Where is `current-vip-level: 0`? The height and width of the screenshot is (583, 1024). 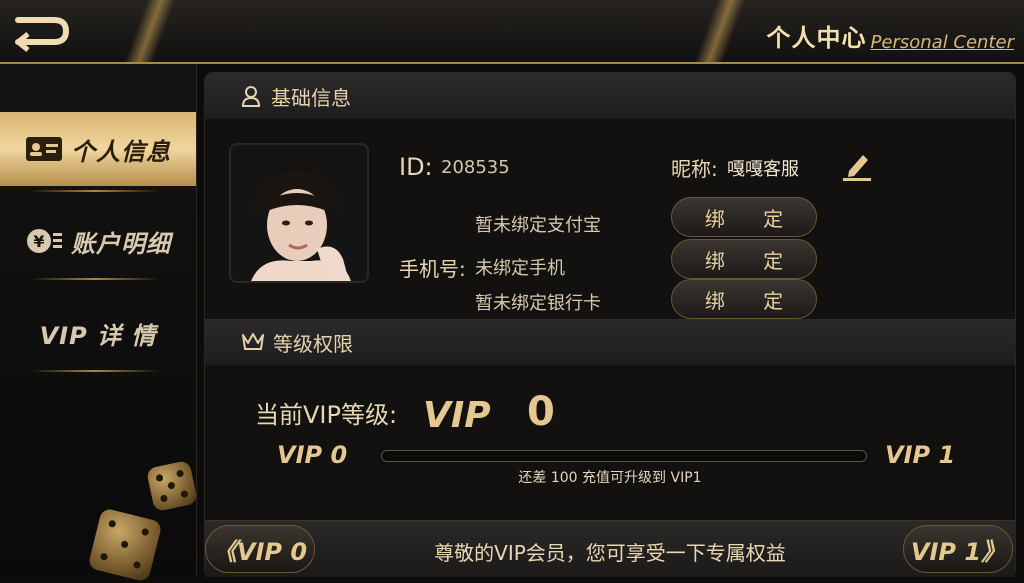
current-vip-level: 0 is located at coordinates (541, 412).